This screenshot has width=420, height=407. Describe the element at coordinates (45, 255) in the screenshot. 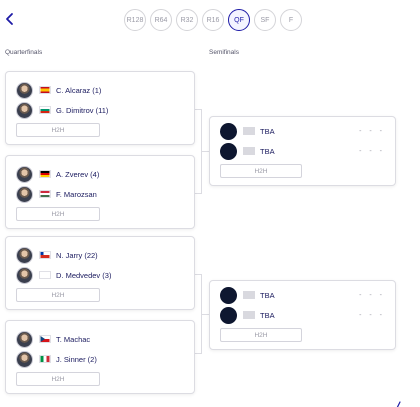

I see `chile-flag-icon` at that location.